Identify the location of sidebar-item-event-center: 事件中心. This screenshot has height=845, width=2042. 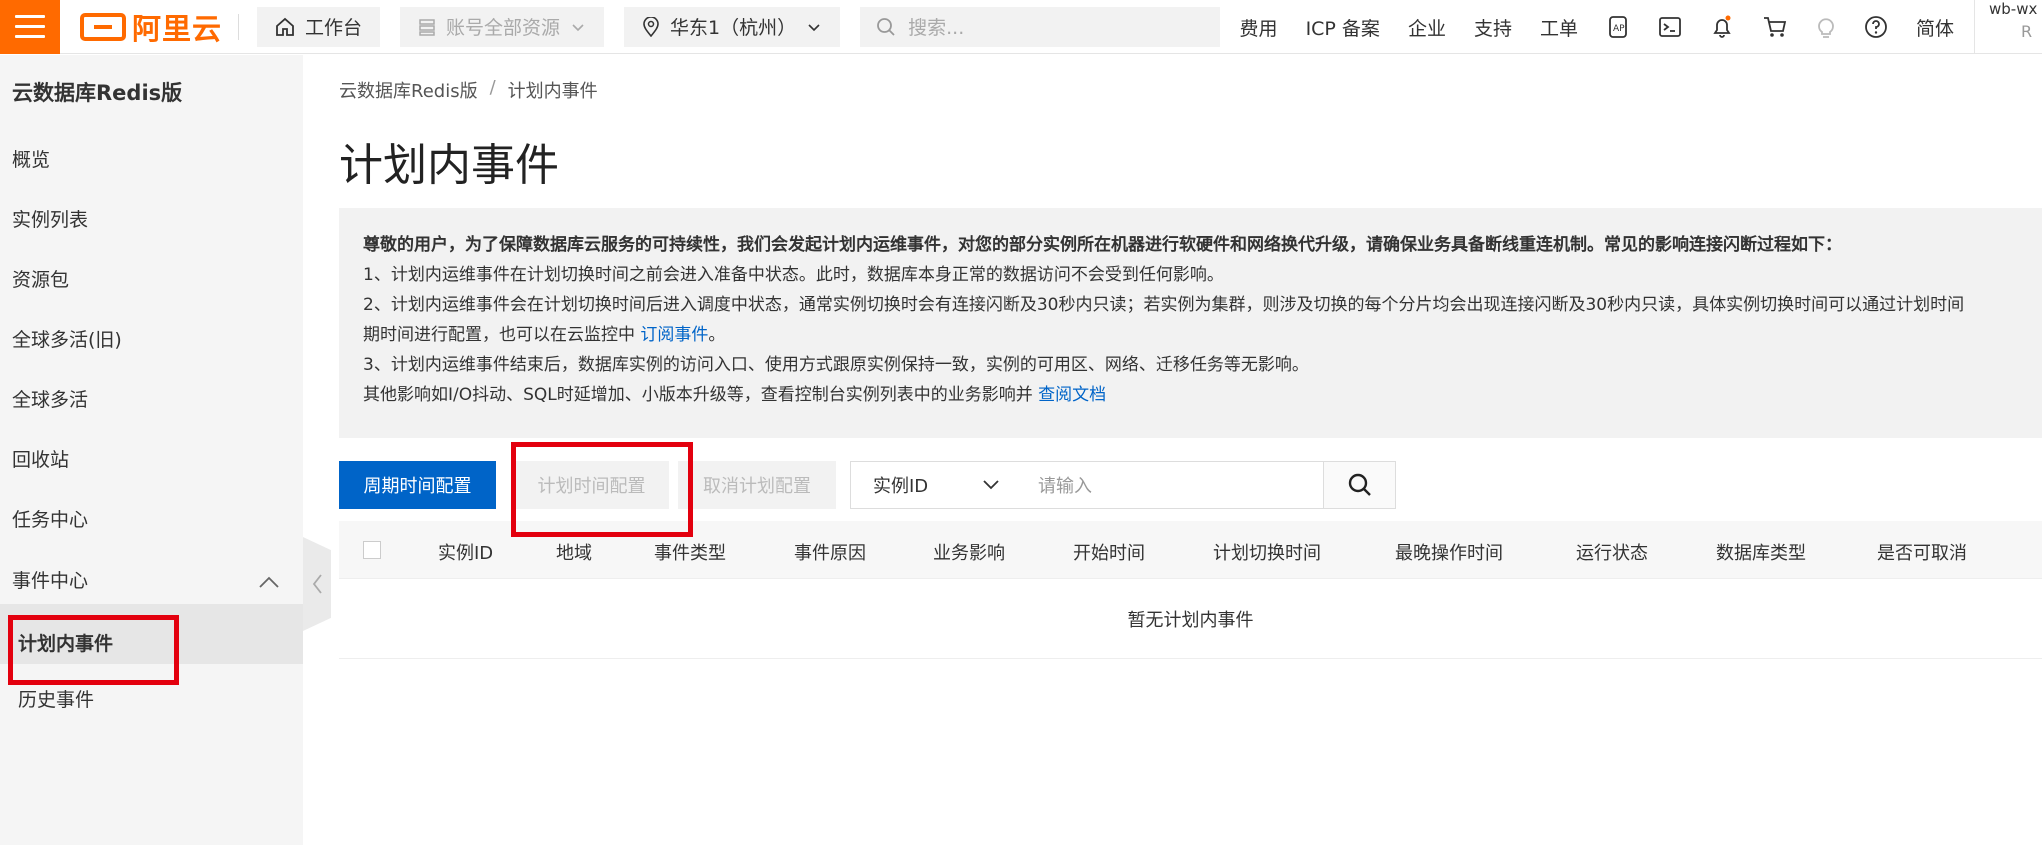
(50, 579).